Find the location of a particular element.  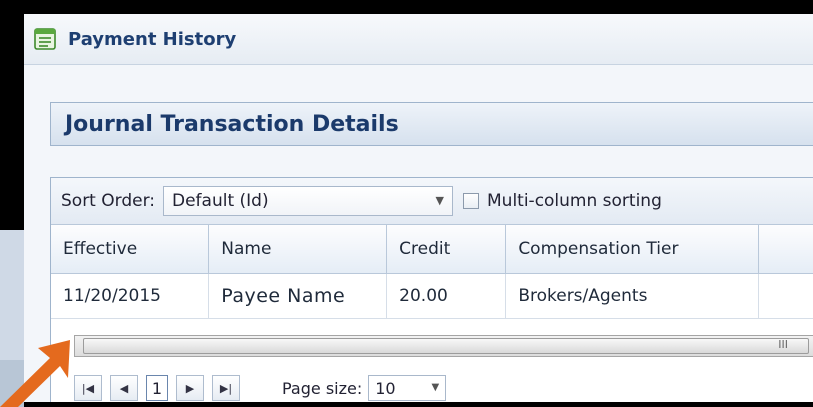

pager: |◀ ◀ 1 ▶ ▶| Page size: 10 ▼ is located at coordinates (443, 387).